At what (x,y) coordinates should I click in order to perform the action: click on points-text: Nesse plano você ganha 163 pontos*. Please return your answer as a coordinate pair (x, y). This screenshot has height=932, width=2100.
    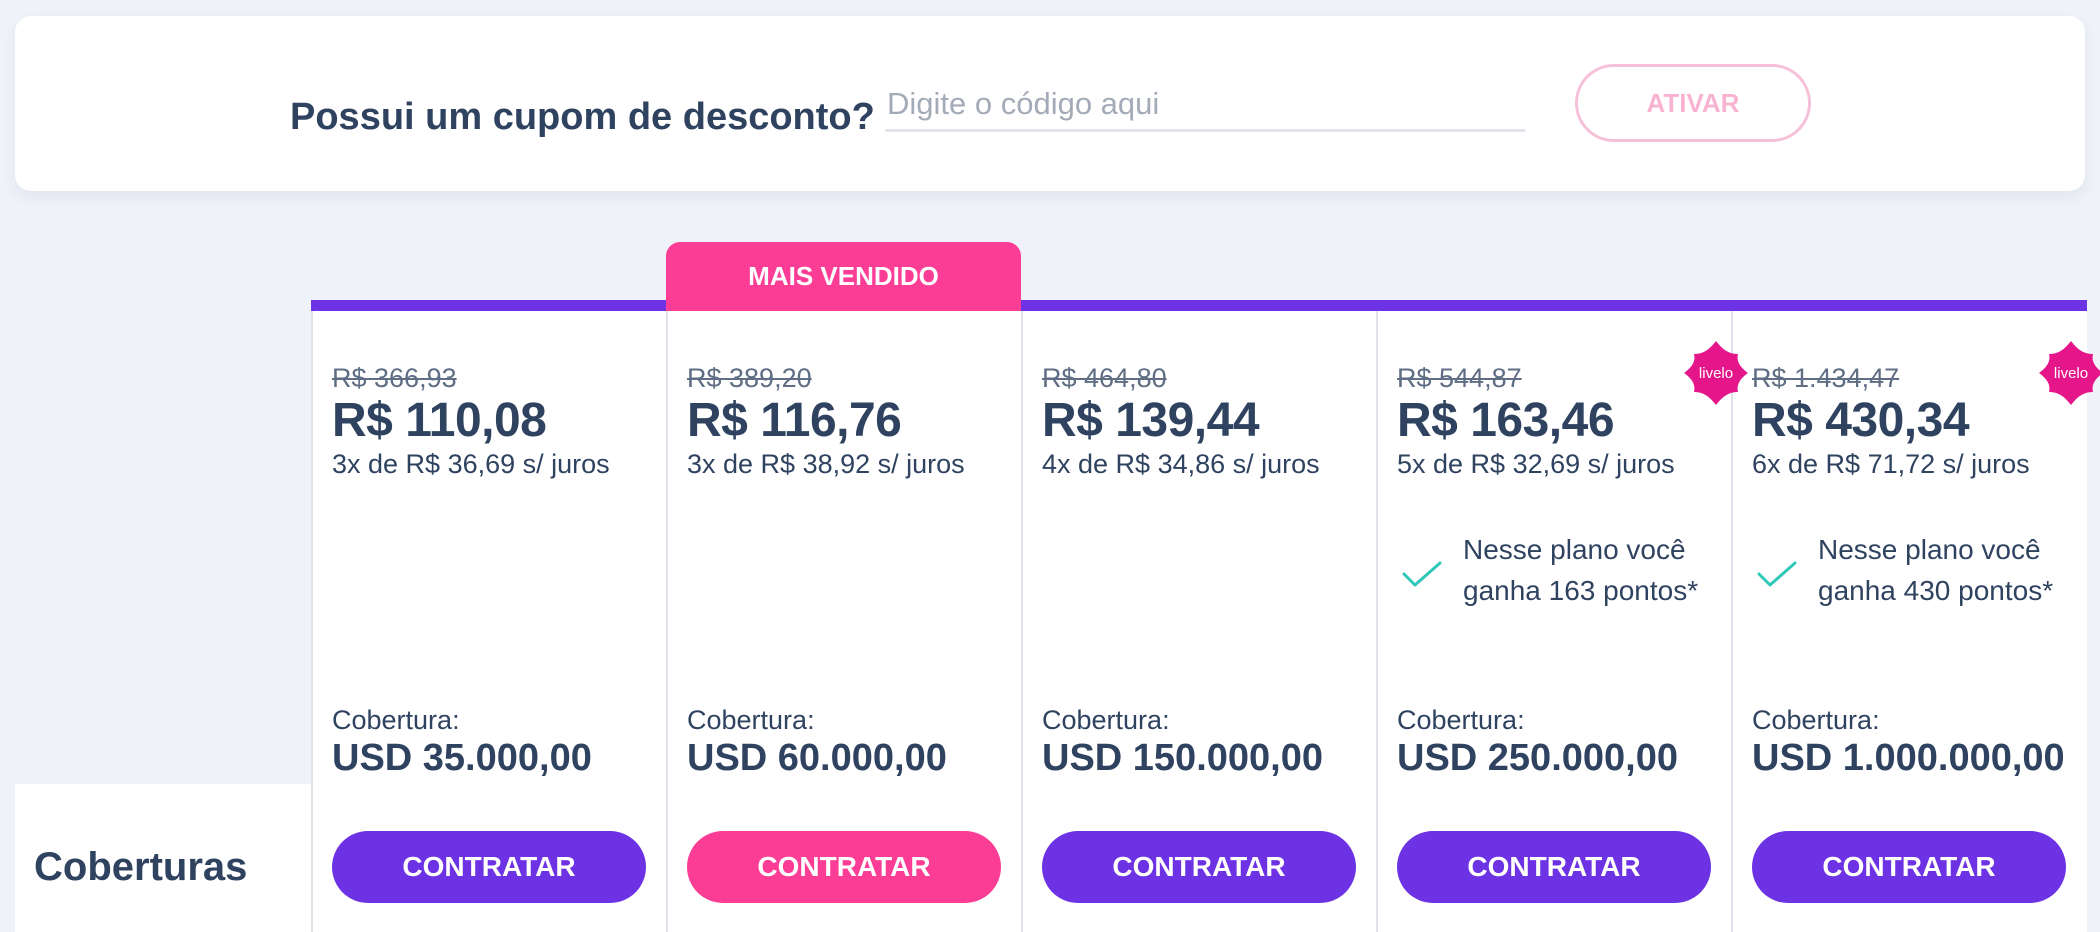
    Looking at the image, I should click on (1581, 570).